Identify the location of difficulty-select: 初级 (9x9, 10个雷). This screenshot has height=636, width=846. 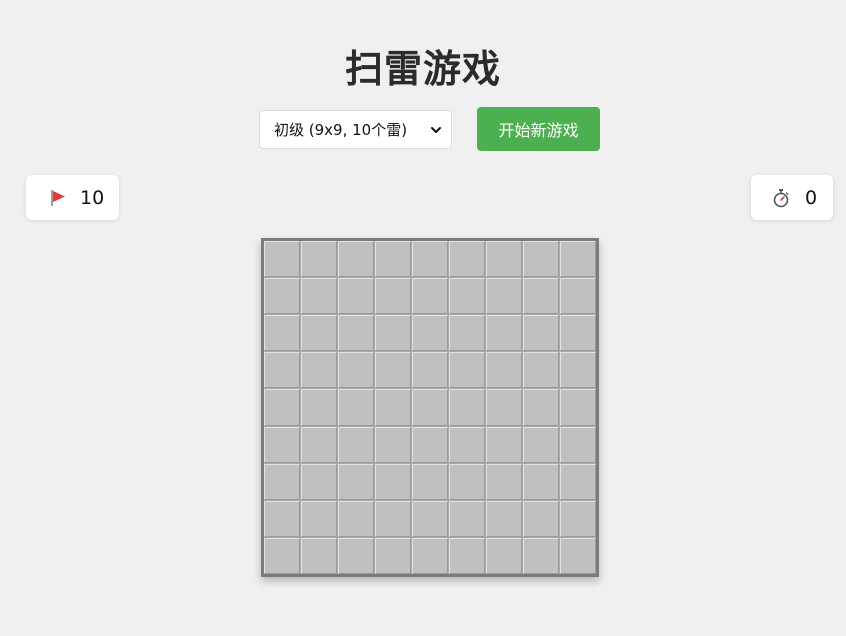
(355, 129).